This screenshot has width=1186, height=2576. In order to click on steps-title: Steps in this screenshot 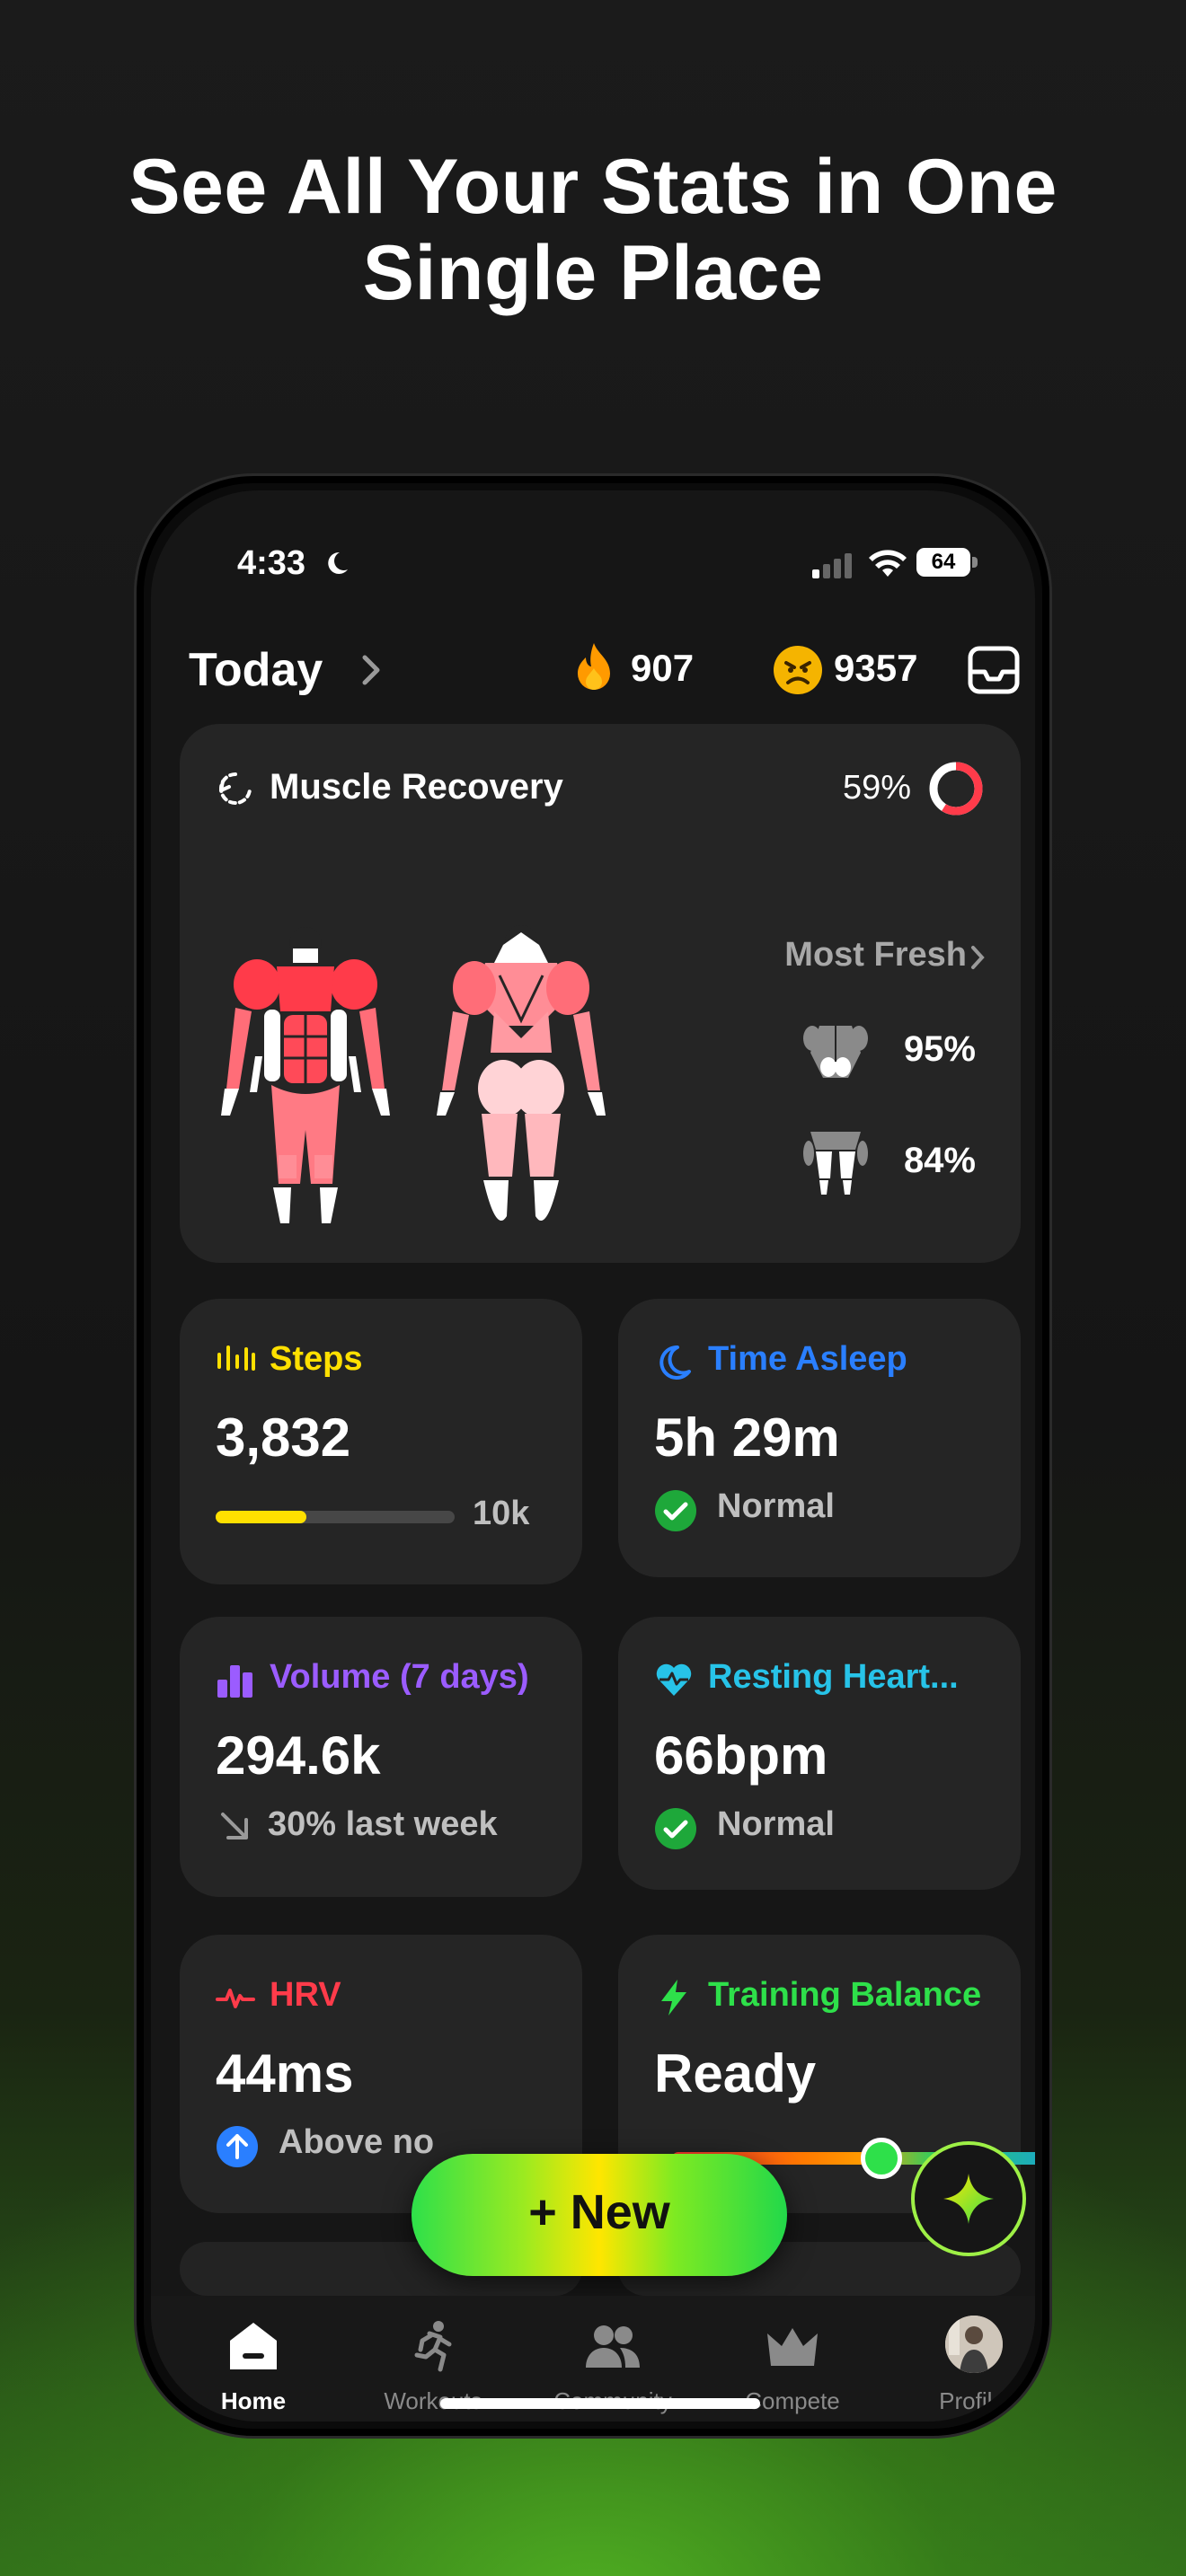, I will do `click(316, 1359)`.